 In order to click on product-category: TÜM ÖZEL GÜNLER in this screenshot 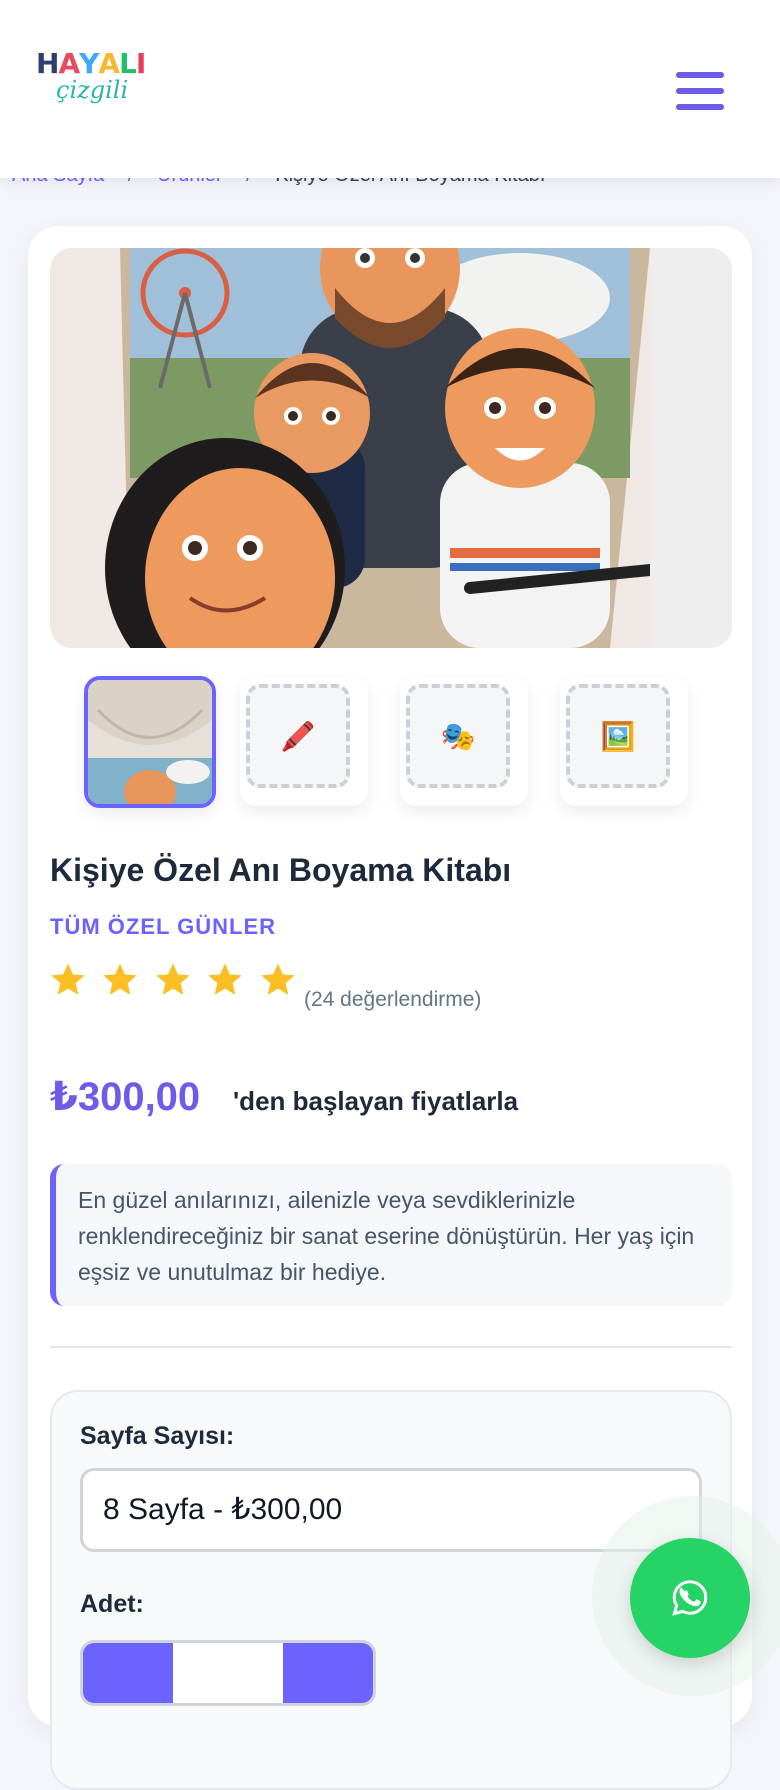, I will do `click(163, 927)`.